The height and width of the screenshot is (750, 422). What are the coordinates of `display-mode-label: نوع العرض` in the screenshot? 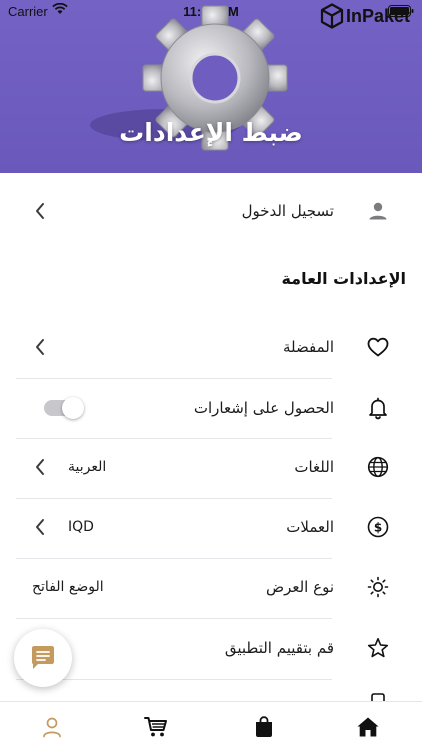 It's located at (299, 587).